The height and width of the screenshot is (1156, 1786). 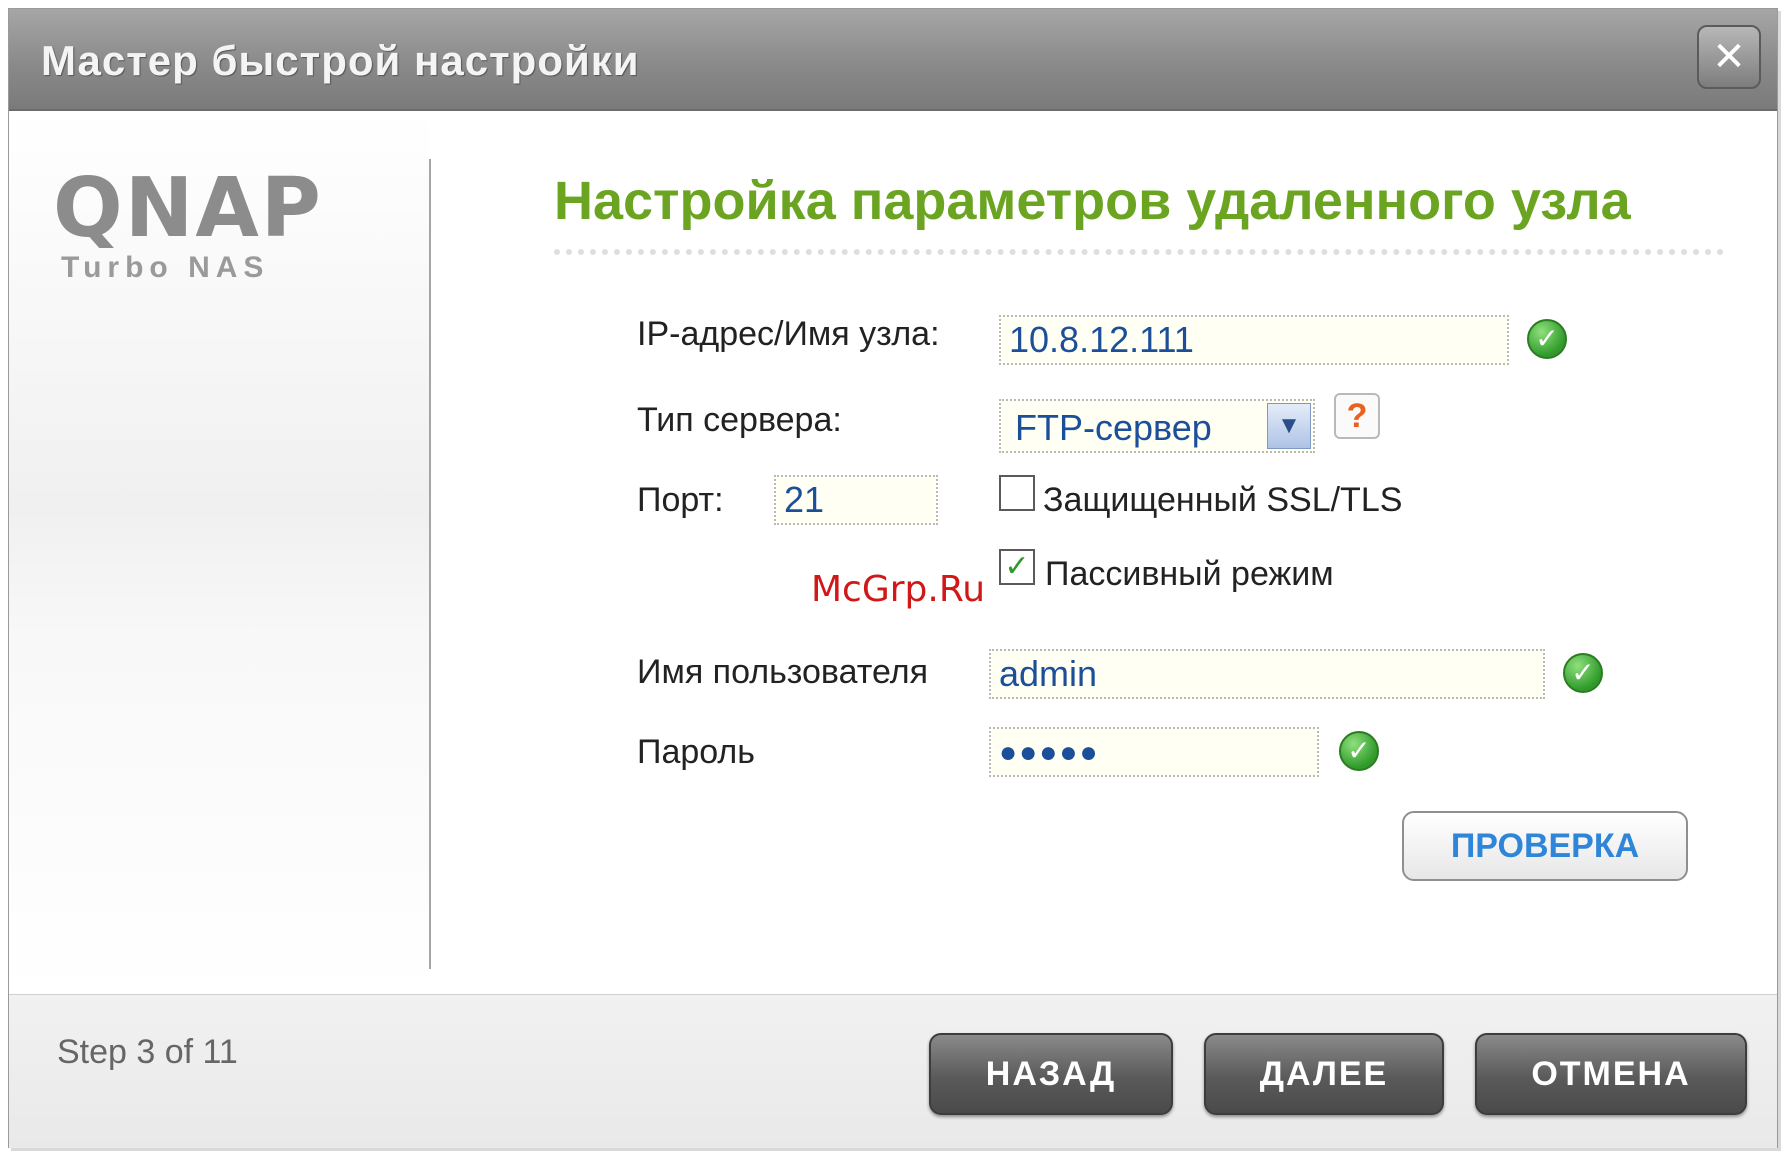 What do you see at coordinates (739, 420) in the screenshot?
I see `server-type-label: Тип сервера:` at bounding box center [739, 420].